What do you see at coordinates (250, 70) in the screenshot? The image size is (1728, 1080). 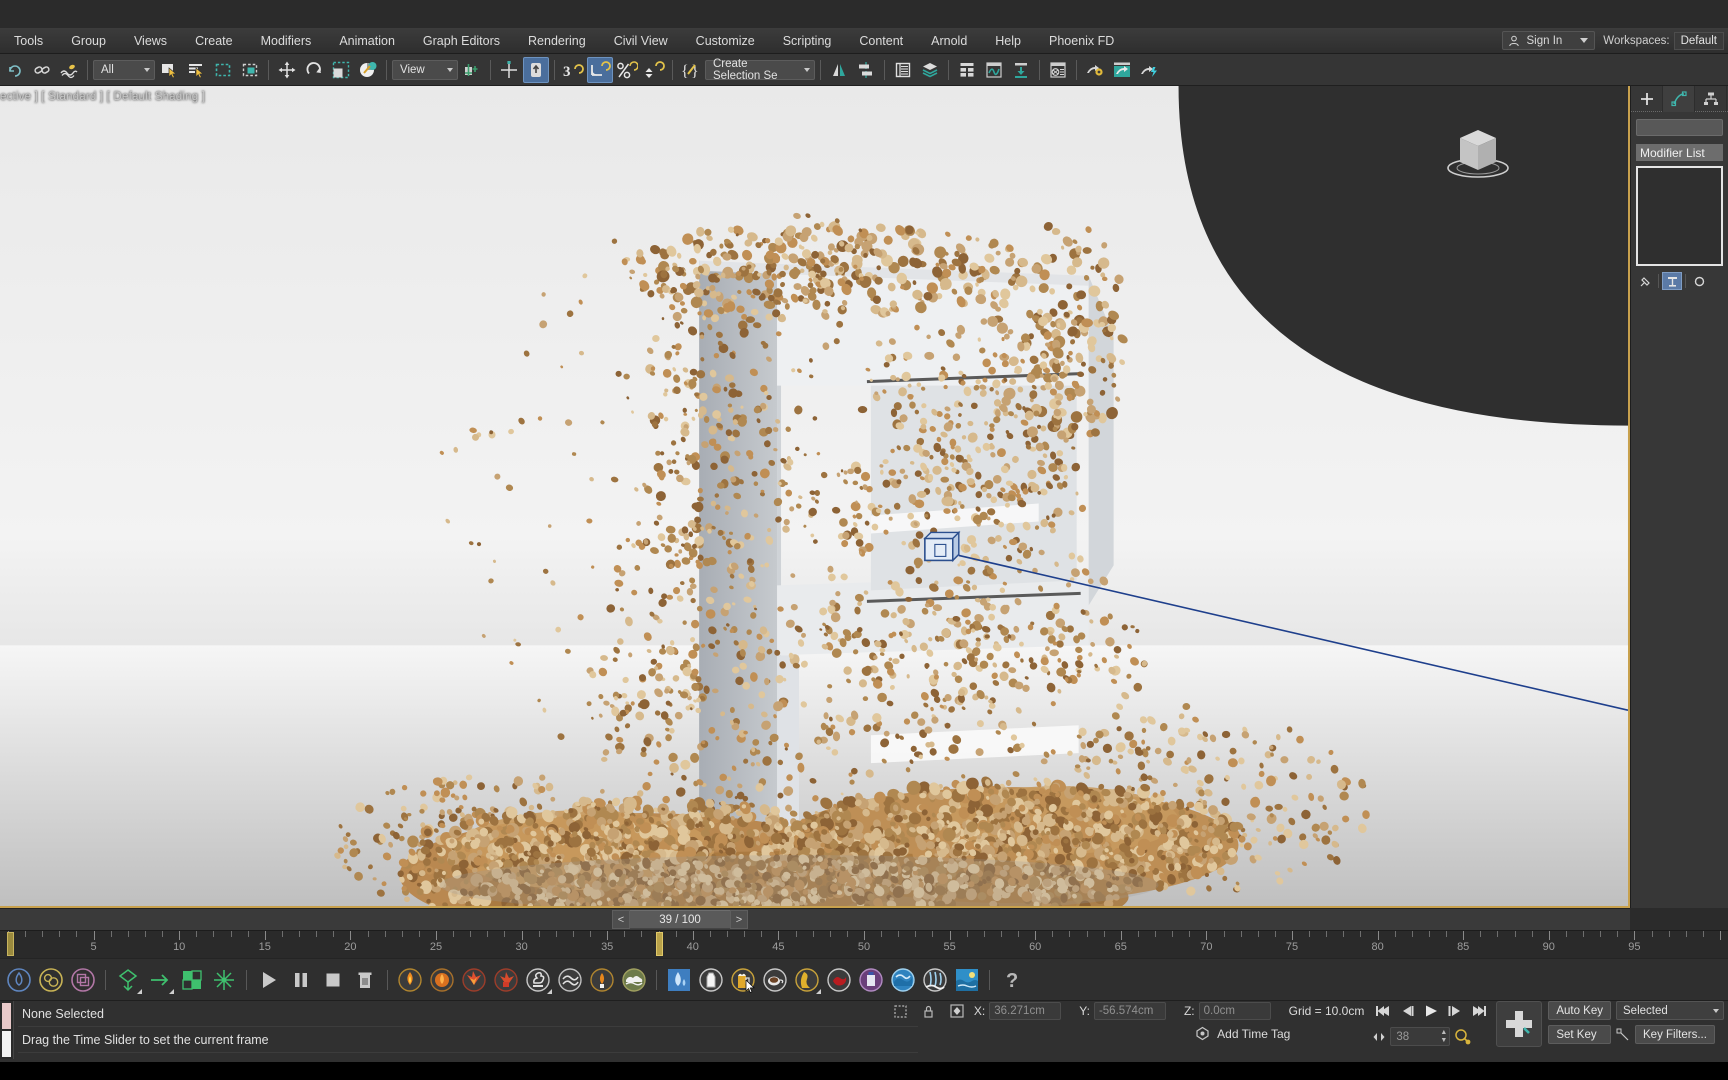 I see `window-crossing-toggle-icon` at bounding box center [250, 70].